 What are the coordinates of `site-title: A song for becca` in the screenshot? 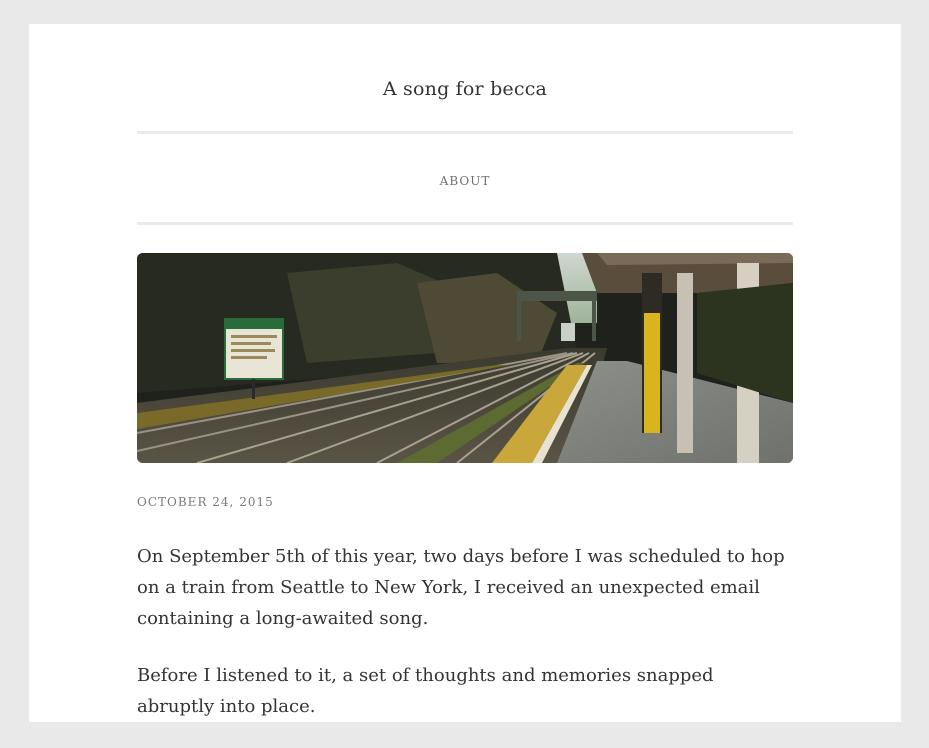 It's located at (465, 89).